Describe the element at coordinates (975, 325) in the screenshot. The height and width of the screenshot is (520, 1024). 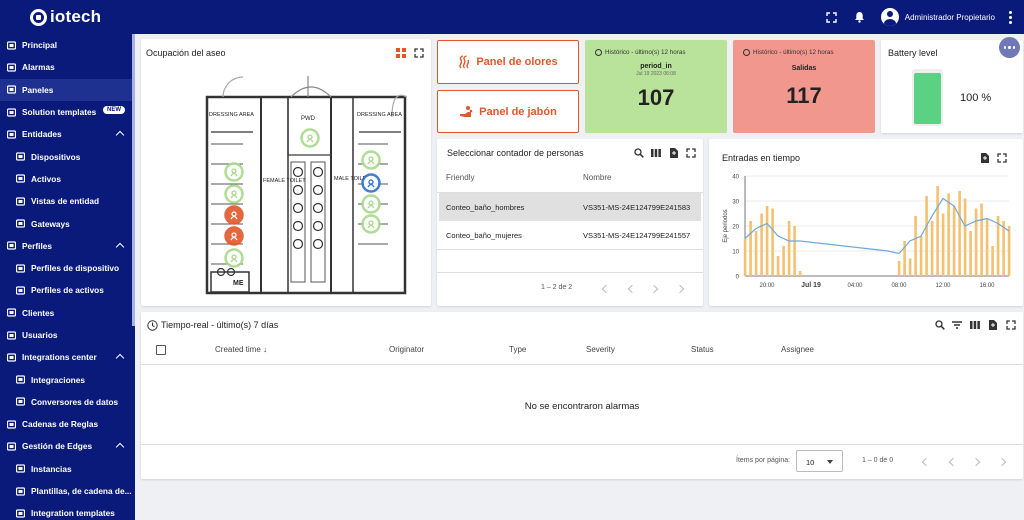
I see `columns-icon` at that location.